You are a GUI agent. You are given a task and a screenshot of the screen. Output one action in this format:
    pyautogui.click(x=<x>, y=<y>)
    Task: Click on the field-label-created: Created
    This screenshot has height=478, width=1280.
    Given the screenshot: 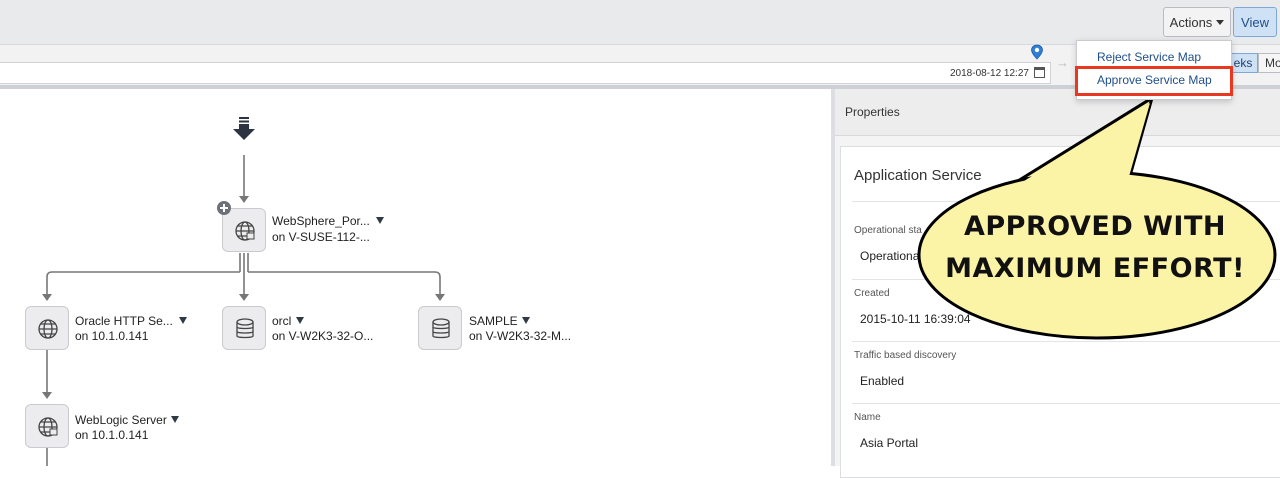 What is the action you would take?
    pyautogui.click(x=872, y=293)
    